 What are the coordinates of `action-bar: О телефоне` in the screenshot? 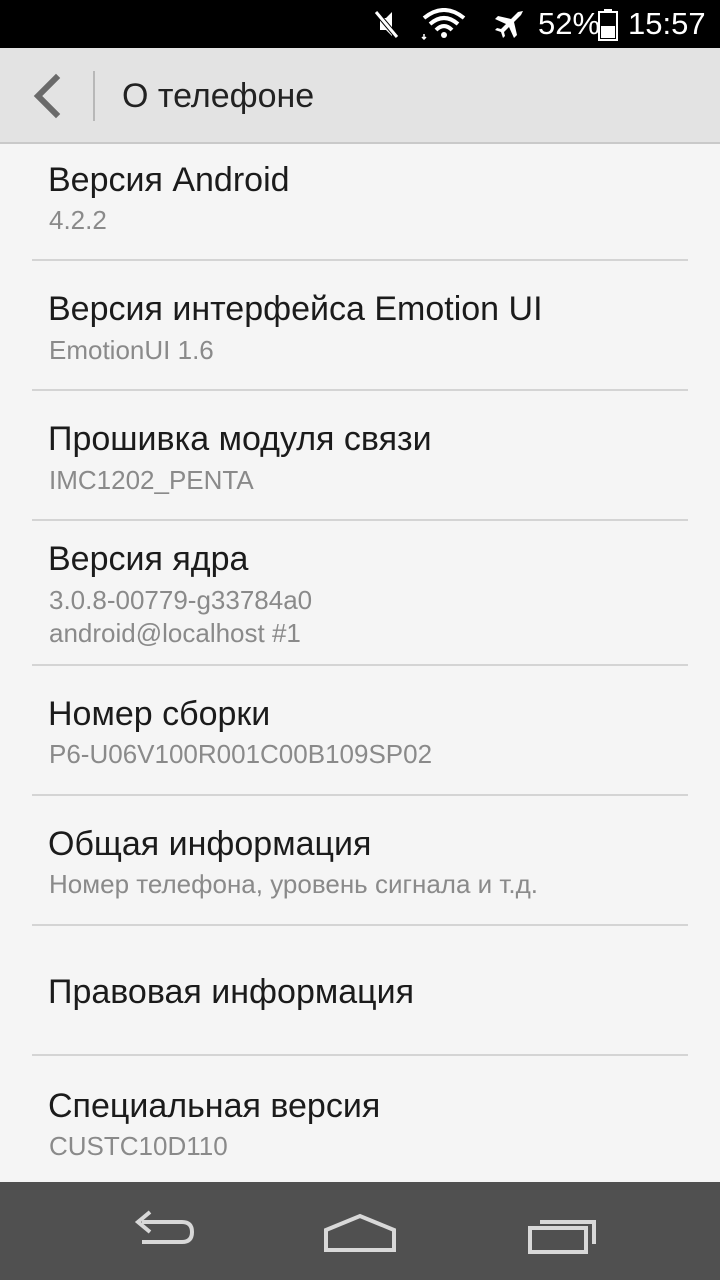 It's located at (360, 96).